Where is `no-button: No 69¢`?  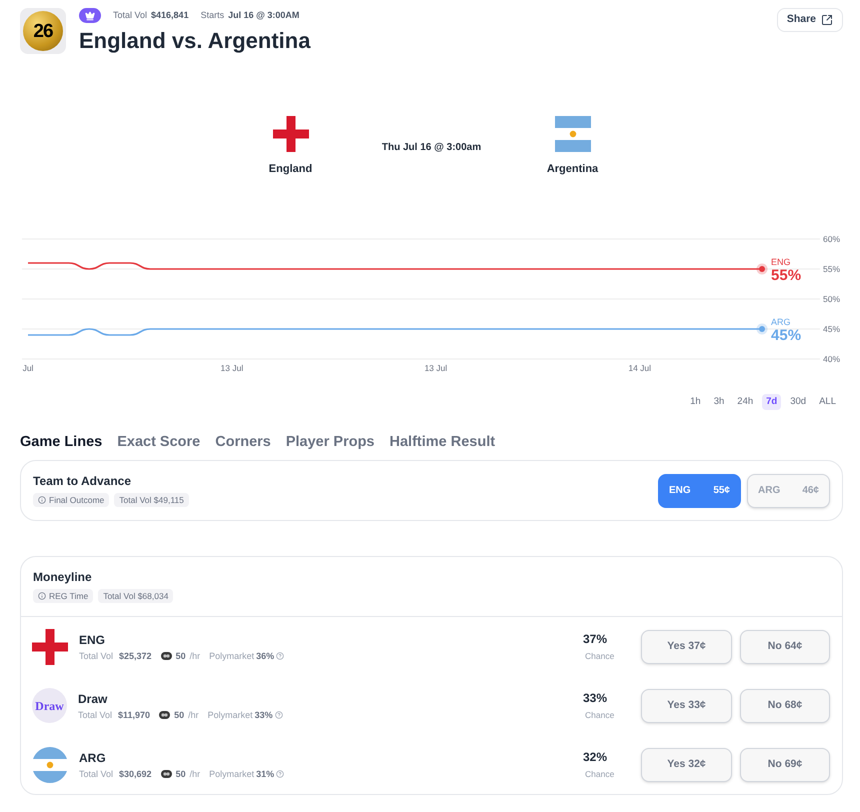 no-button: No 69¢ is located at coordinates (785, 765).